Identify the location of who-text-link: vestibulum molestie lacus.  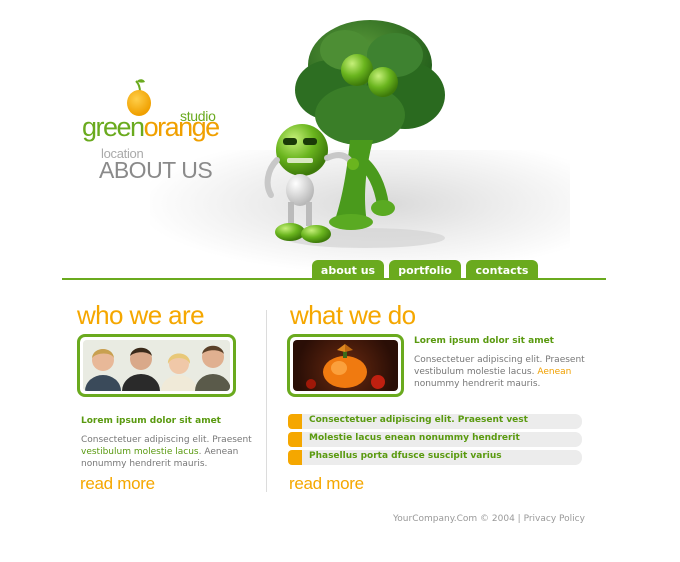
(140, 452).